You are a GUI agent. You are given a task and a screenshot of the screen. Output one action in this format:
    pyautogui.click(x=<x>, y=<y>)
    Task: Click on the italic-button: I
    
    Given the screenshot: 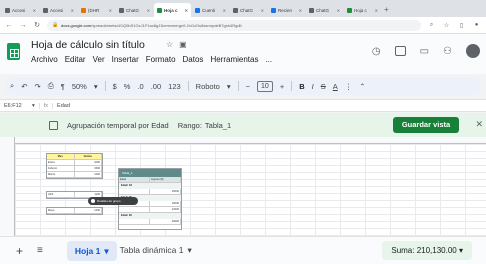 What is the action you would take?
    pyautogui.click(x=313, y=86)
    